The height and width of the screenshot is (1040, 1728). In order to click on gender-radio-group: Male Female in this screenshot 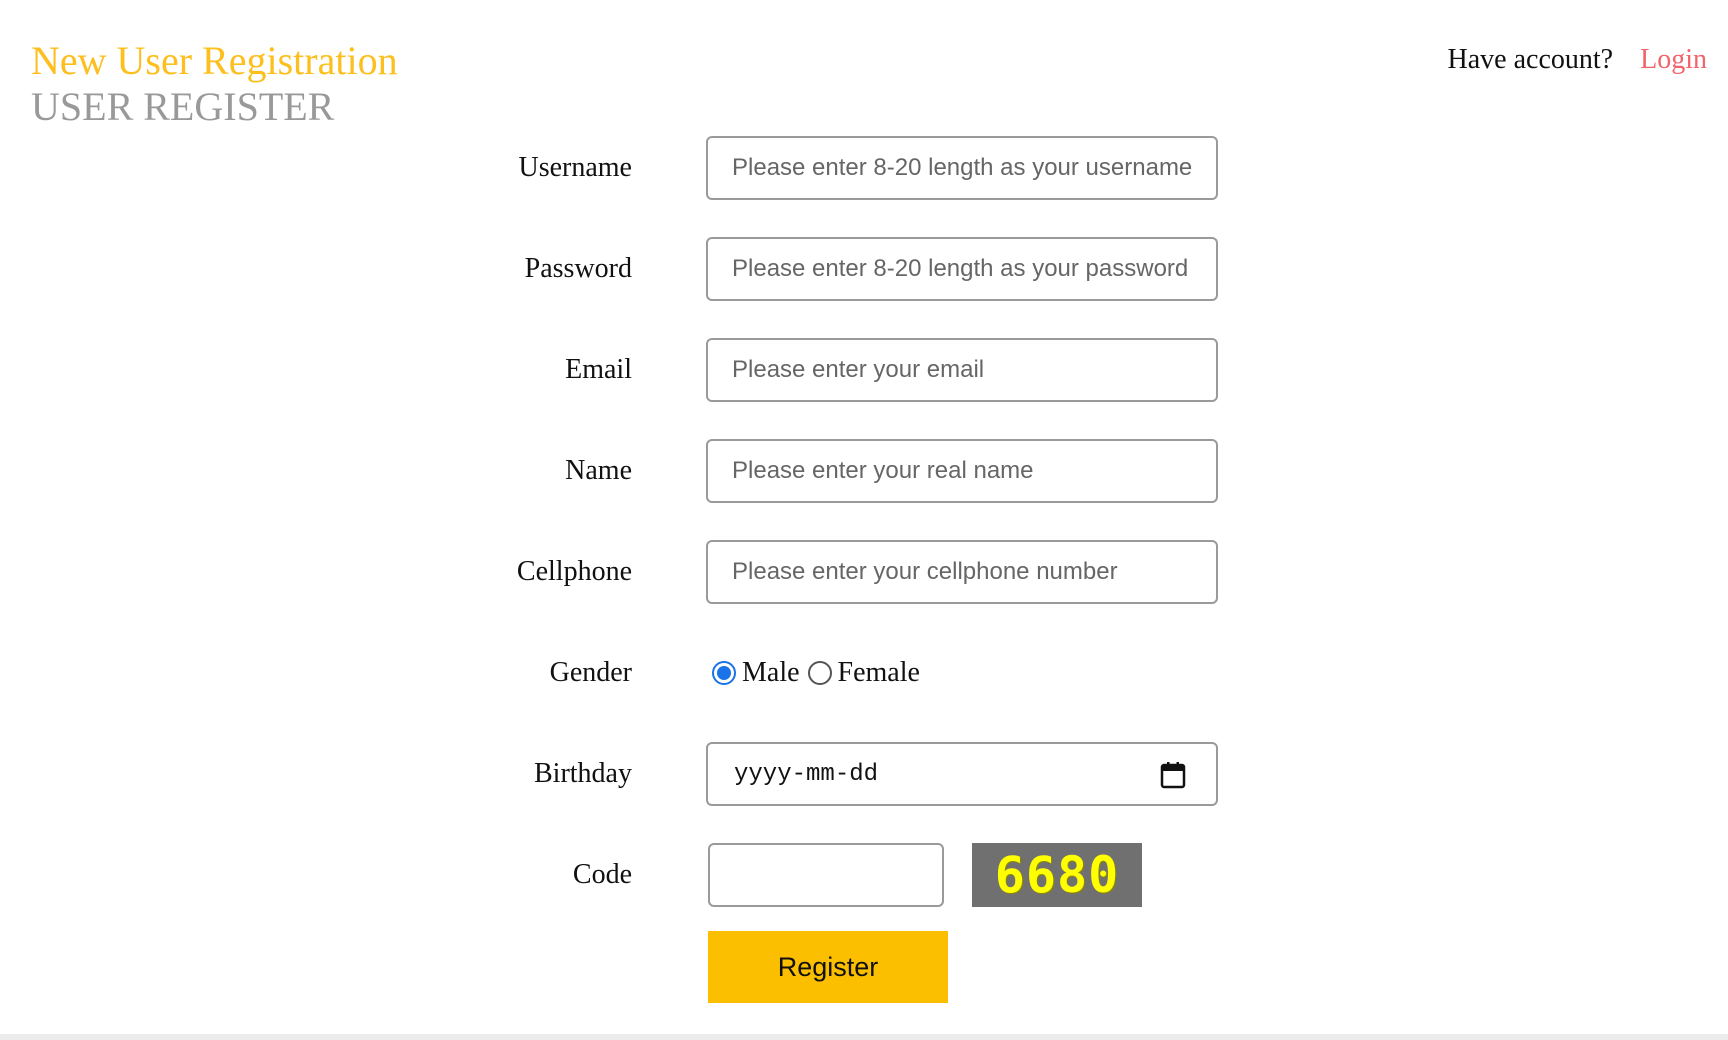, I will do `click(820, 673)`.